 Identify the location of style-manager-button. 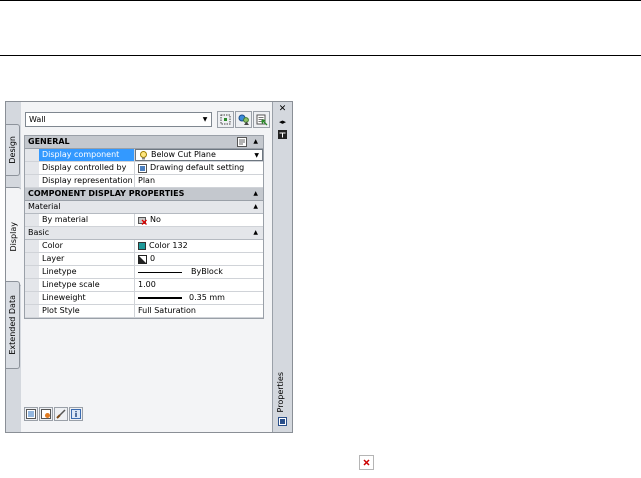
(46, 414).